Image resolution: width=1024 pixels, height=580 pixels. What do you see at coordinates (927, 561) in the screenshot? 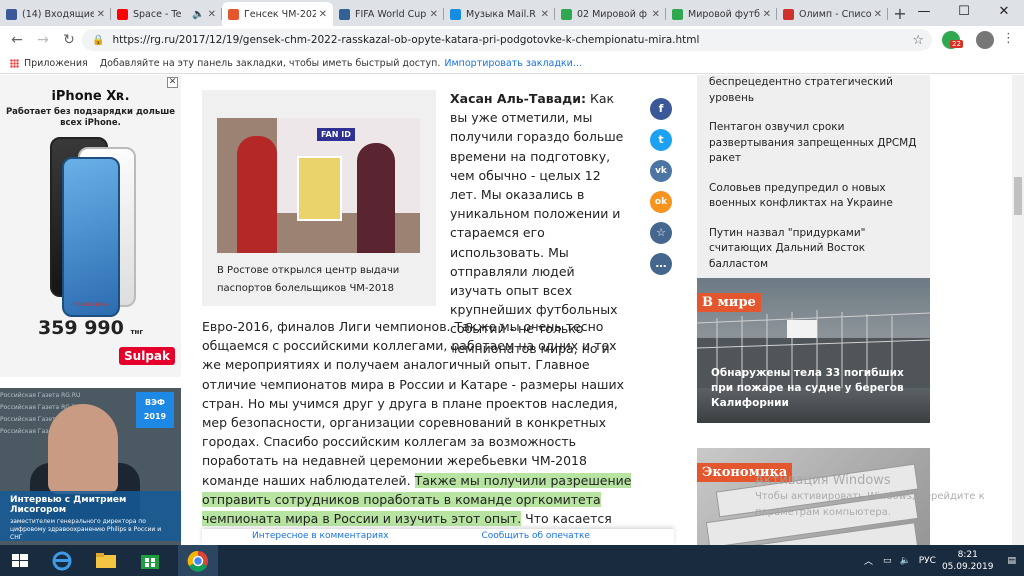
I see `language-indicator: РУС` at bounding box center [927, 561].